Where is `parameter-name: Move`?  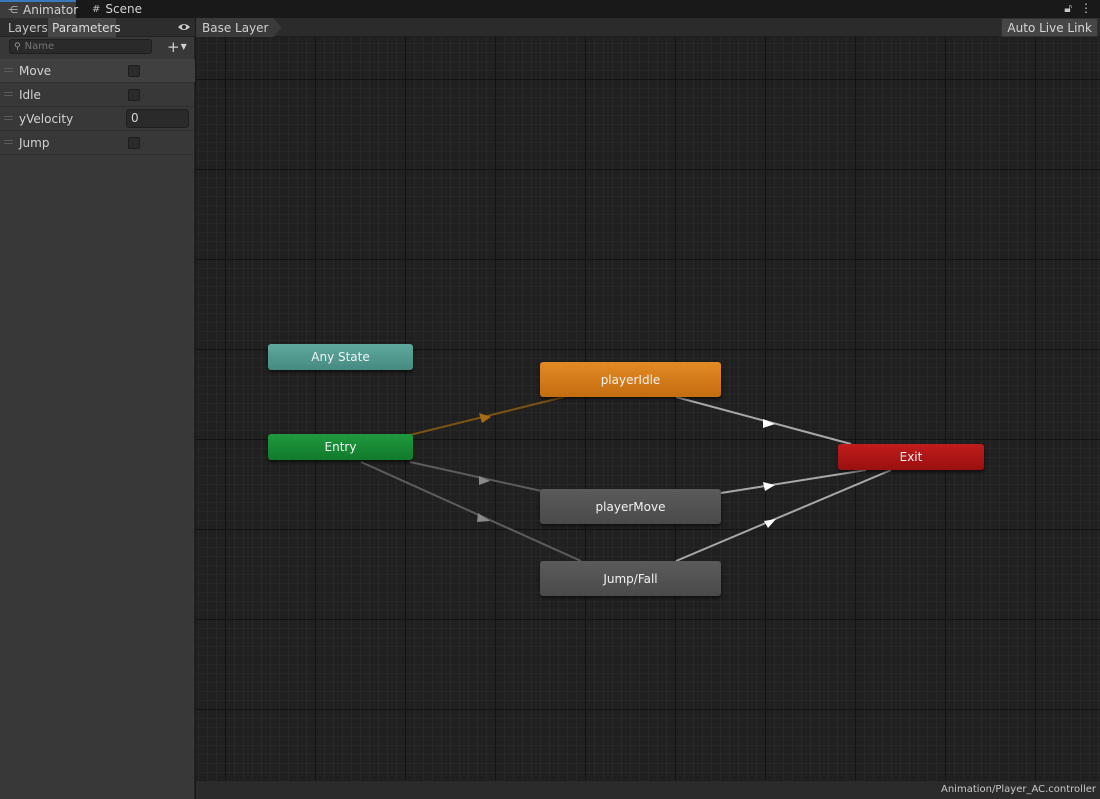 parameter-name: Move is located at coordinates (35, 70).